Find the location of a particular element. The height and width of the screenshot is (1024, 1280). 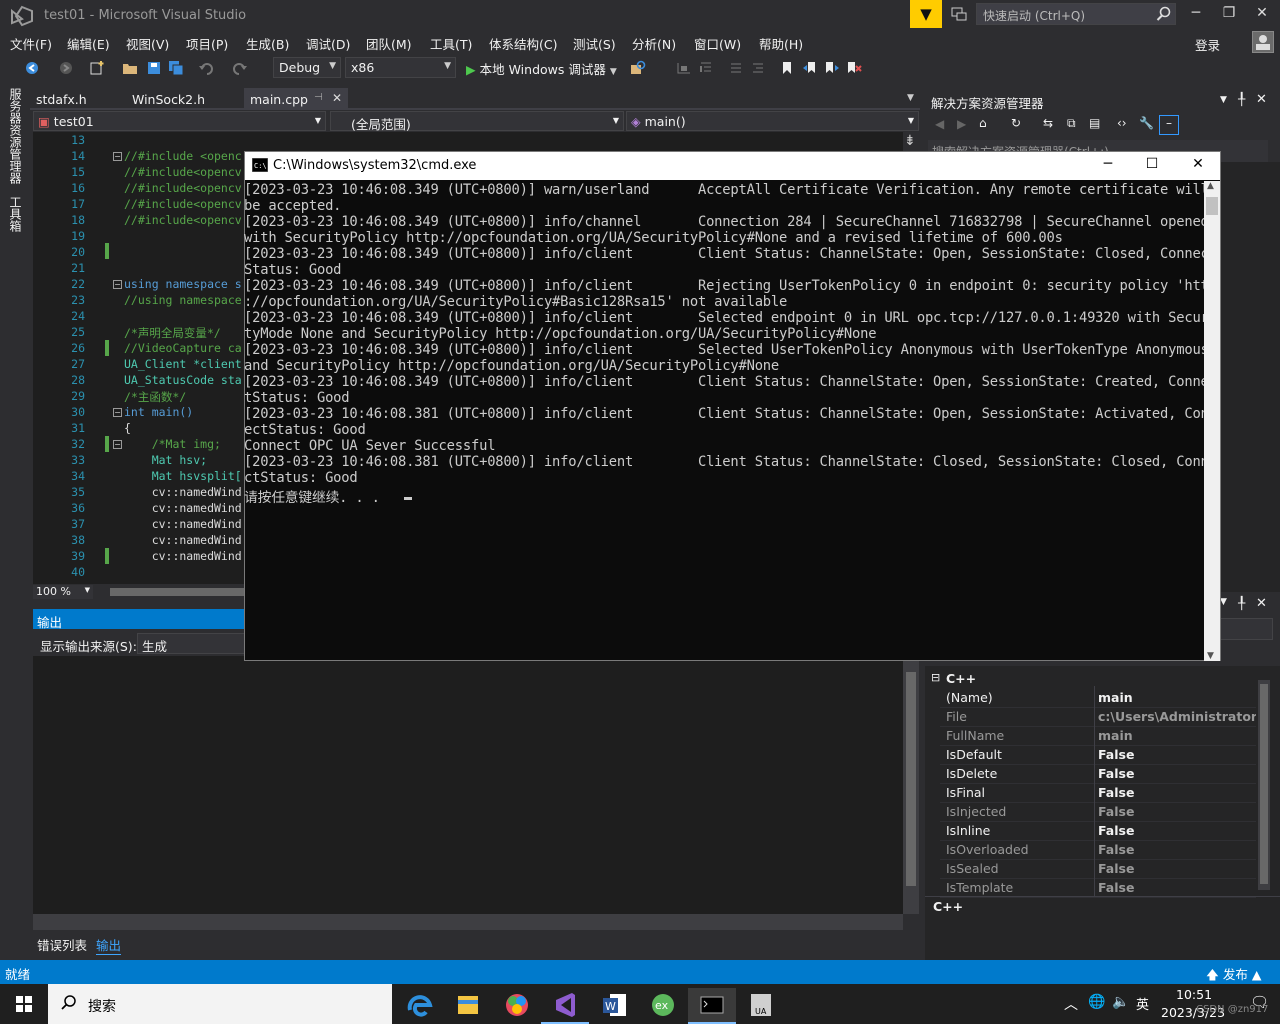

close-tab-icon: ✕ is located at coordinates (337, 98).